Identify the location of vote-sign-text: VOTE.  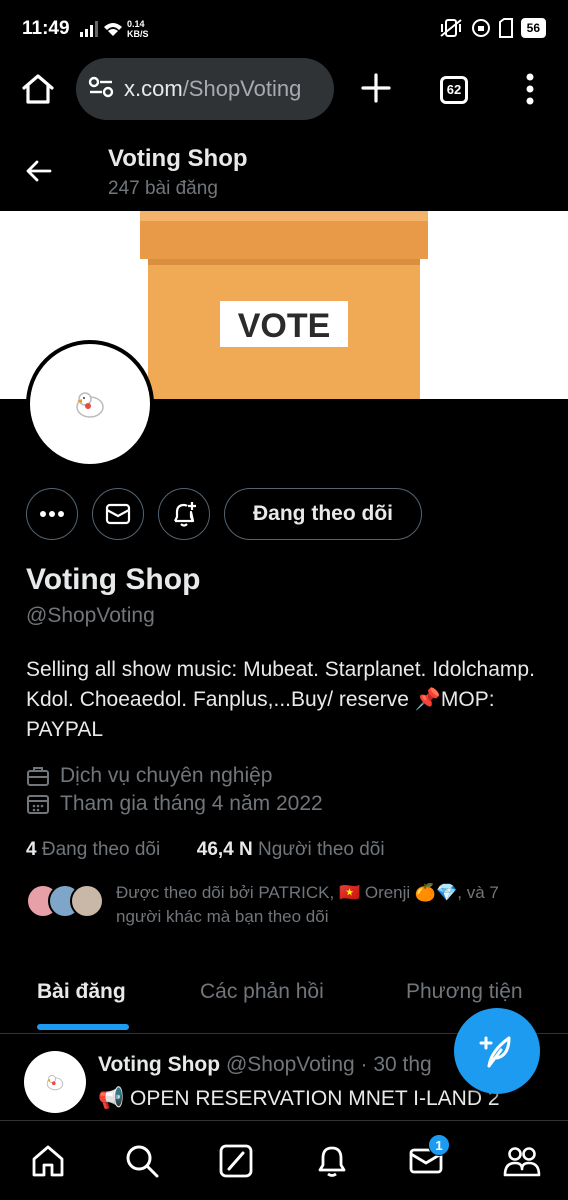
(284, 326).